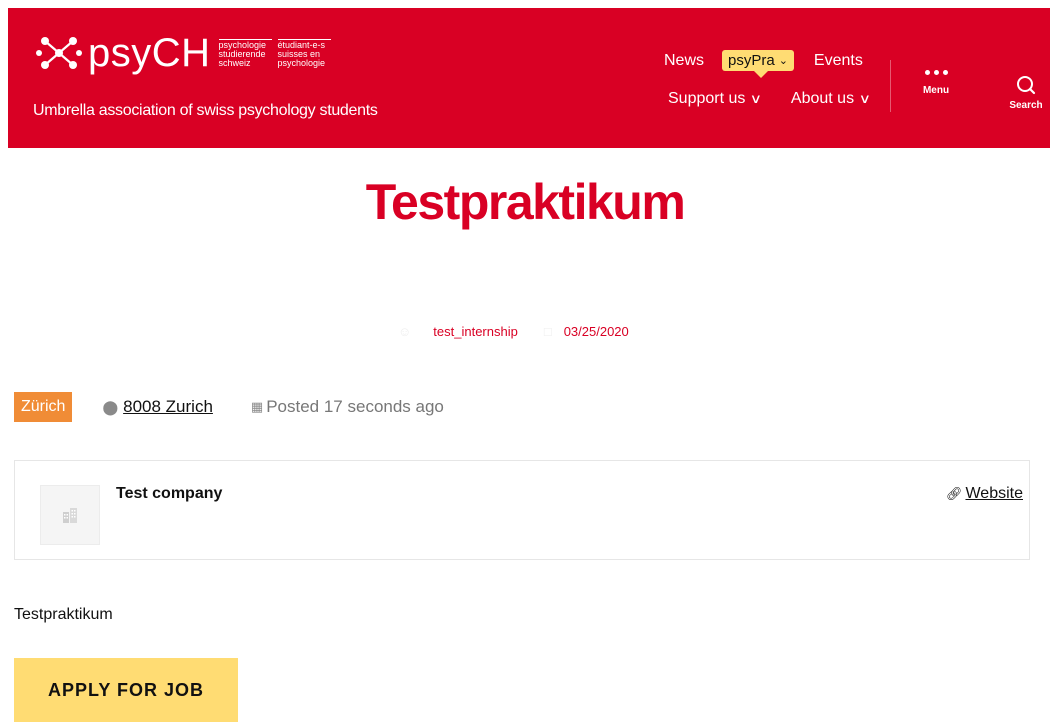 This screenshot has width=1050, height=724. I want to click on calendar-icon: ▦, so click(257, 406).